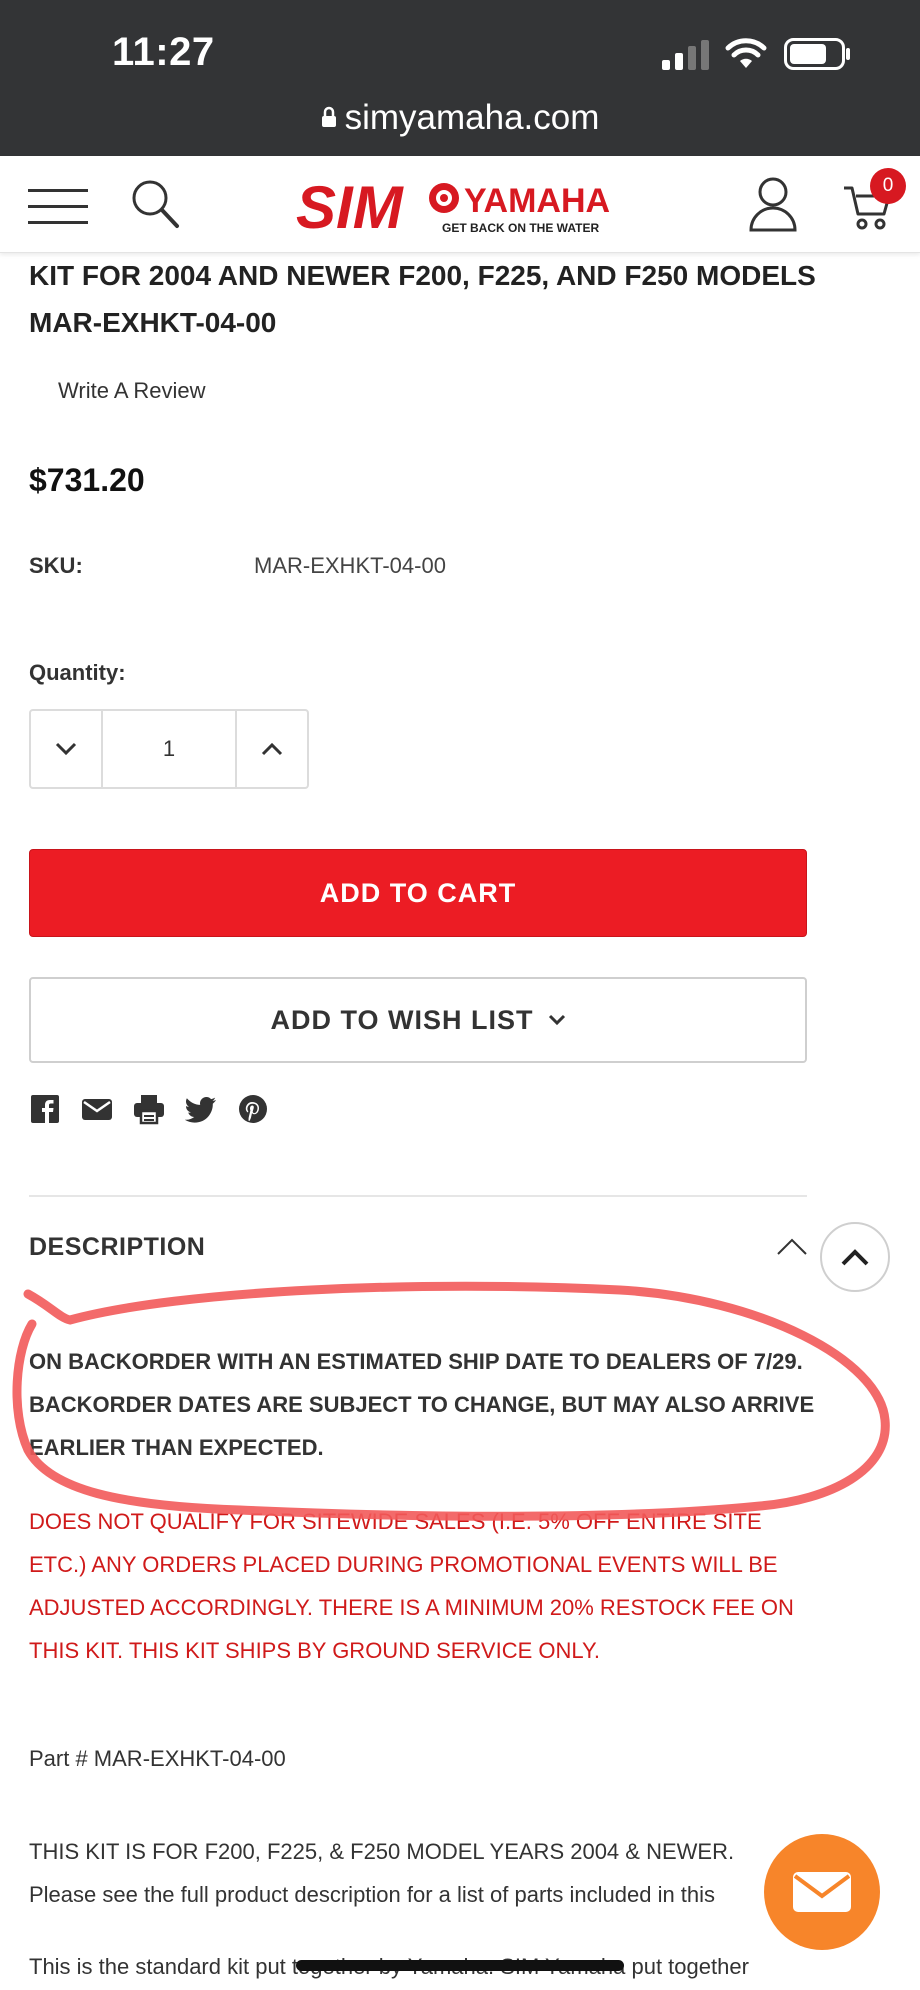  I want to click on lock-icon, so click(328, 116).